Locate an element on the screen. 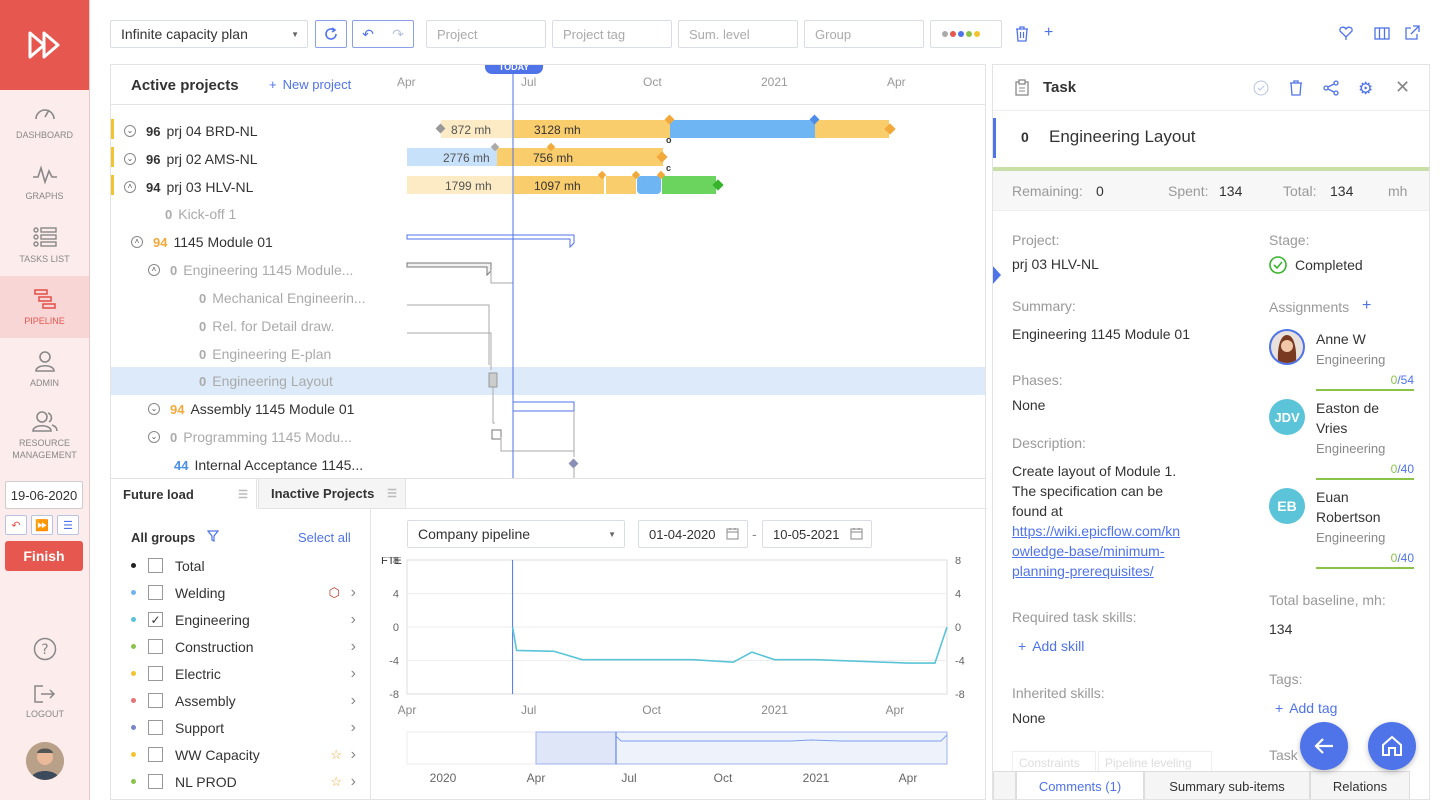 This screenshot has width=1440, height=800. skills-label: Required task skills: is located at coordinates (1074, 617).